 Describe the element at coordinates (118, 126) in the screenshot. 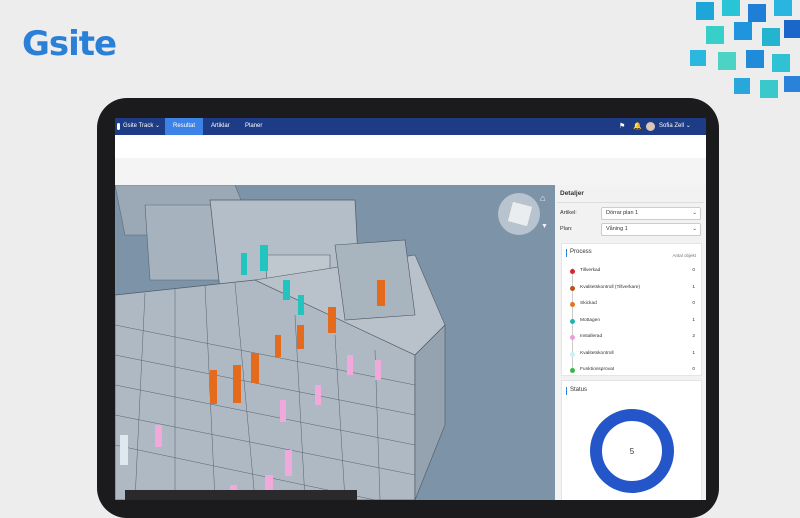

I see `app-logo-icon` at that location.